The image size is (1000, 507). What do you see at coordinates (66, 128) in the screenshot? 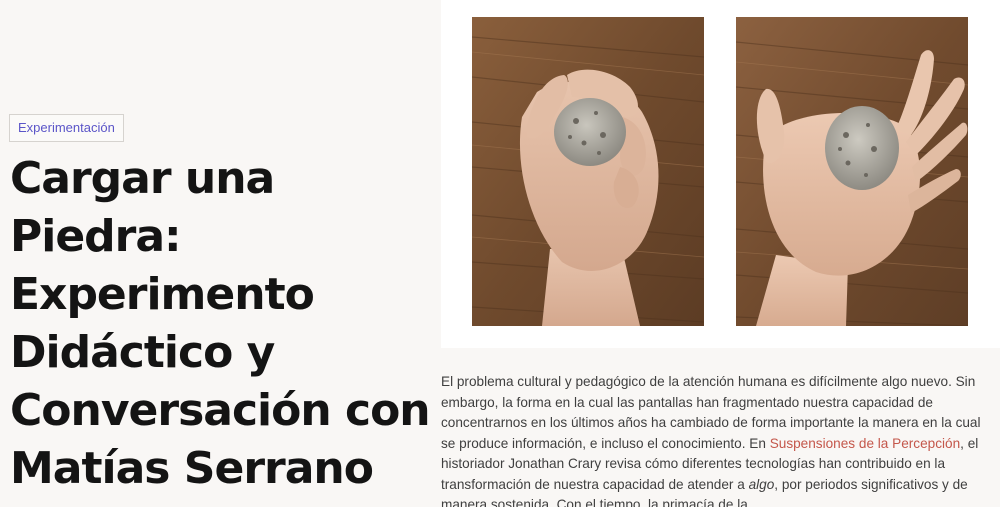
I see `category-tag-link: Experimentación` at bounding box center [66, 128].